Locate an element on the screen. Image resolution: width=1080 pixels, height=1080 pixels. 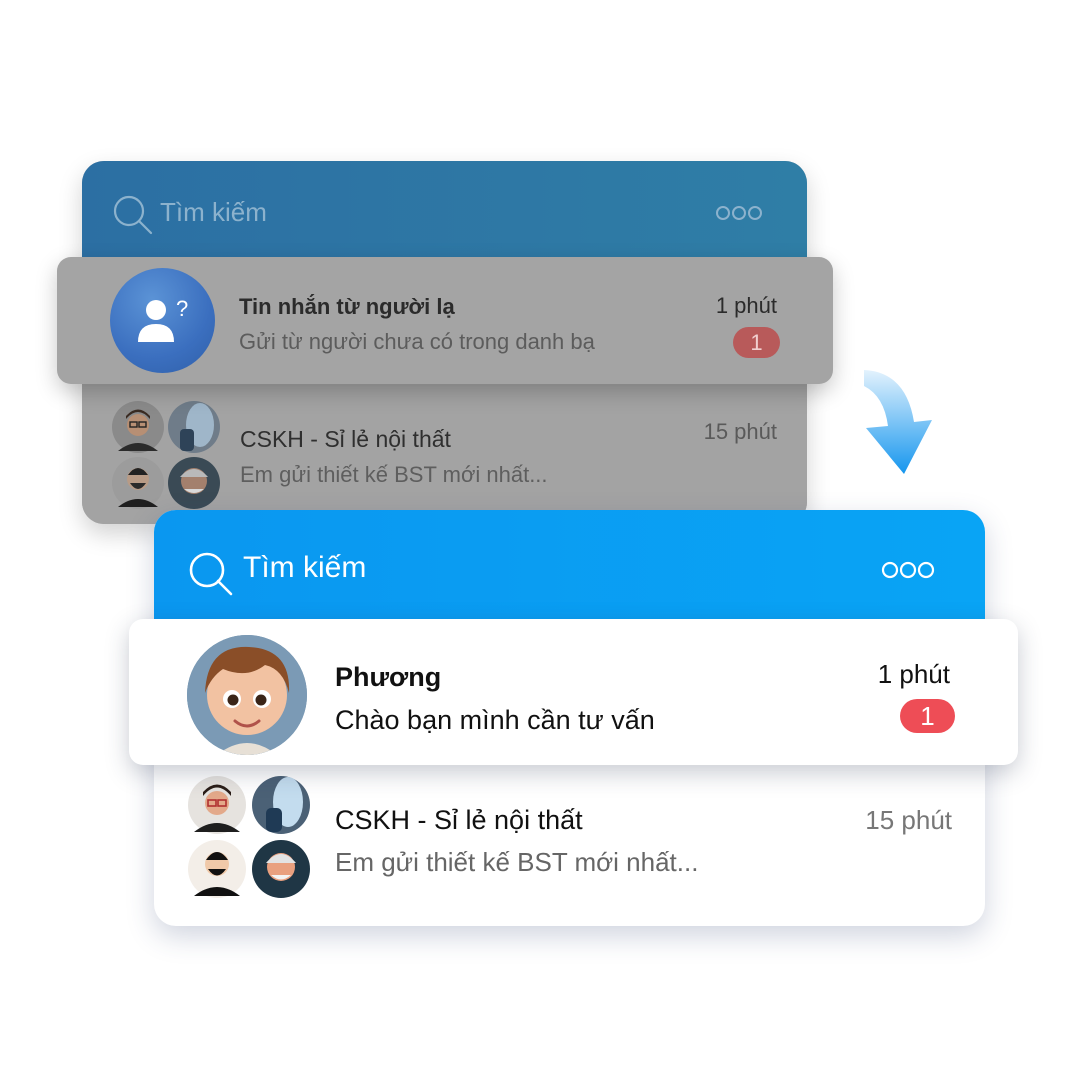
chat-name: Tin nhắn từ người lạ is located at coordinates (347, 306).